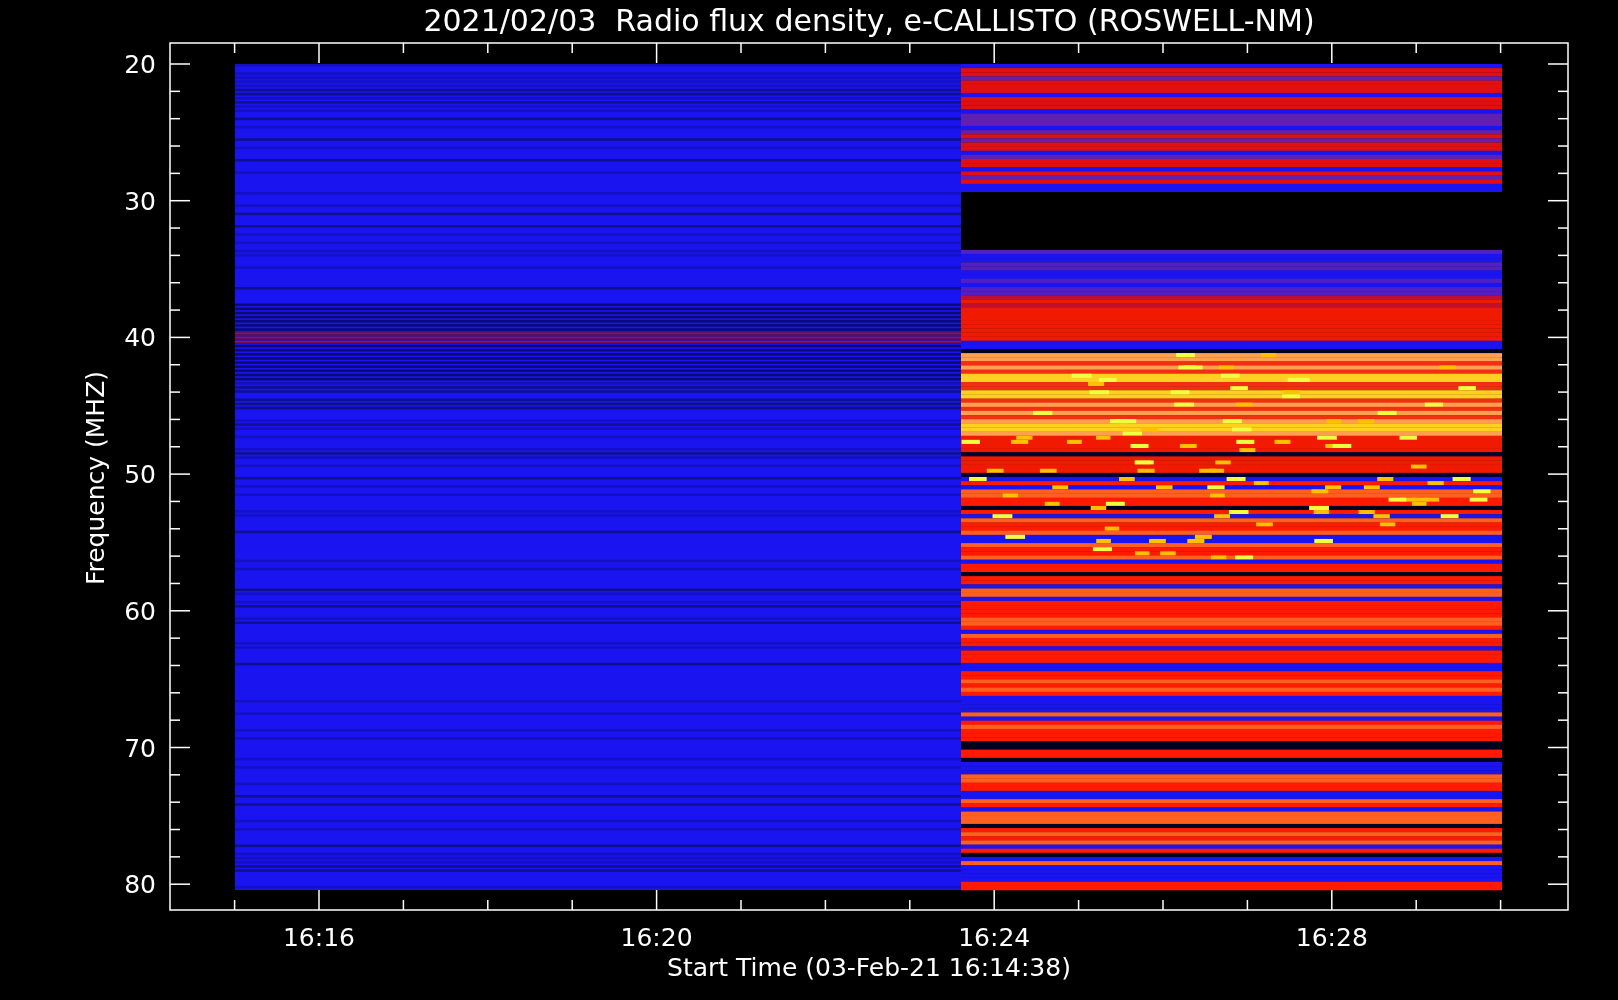 This screenshot has height=1000, width=1618. I want to click on tick-label: 16:16, so click(319, 937).